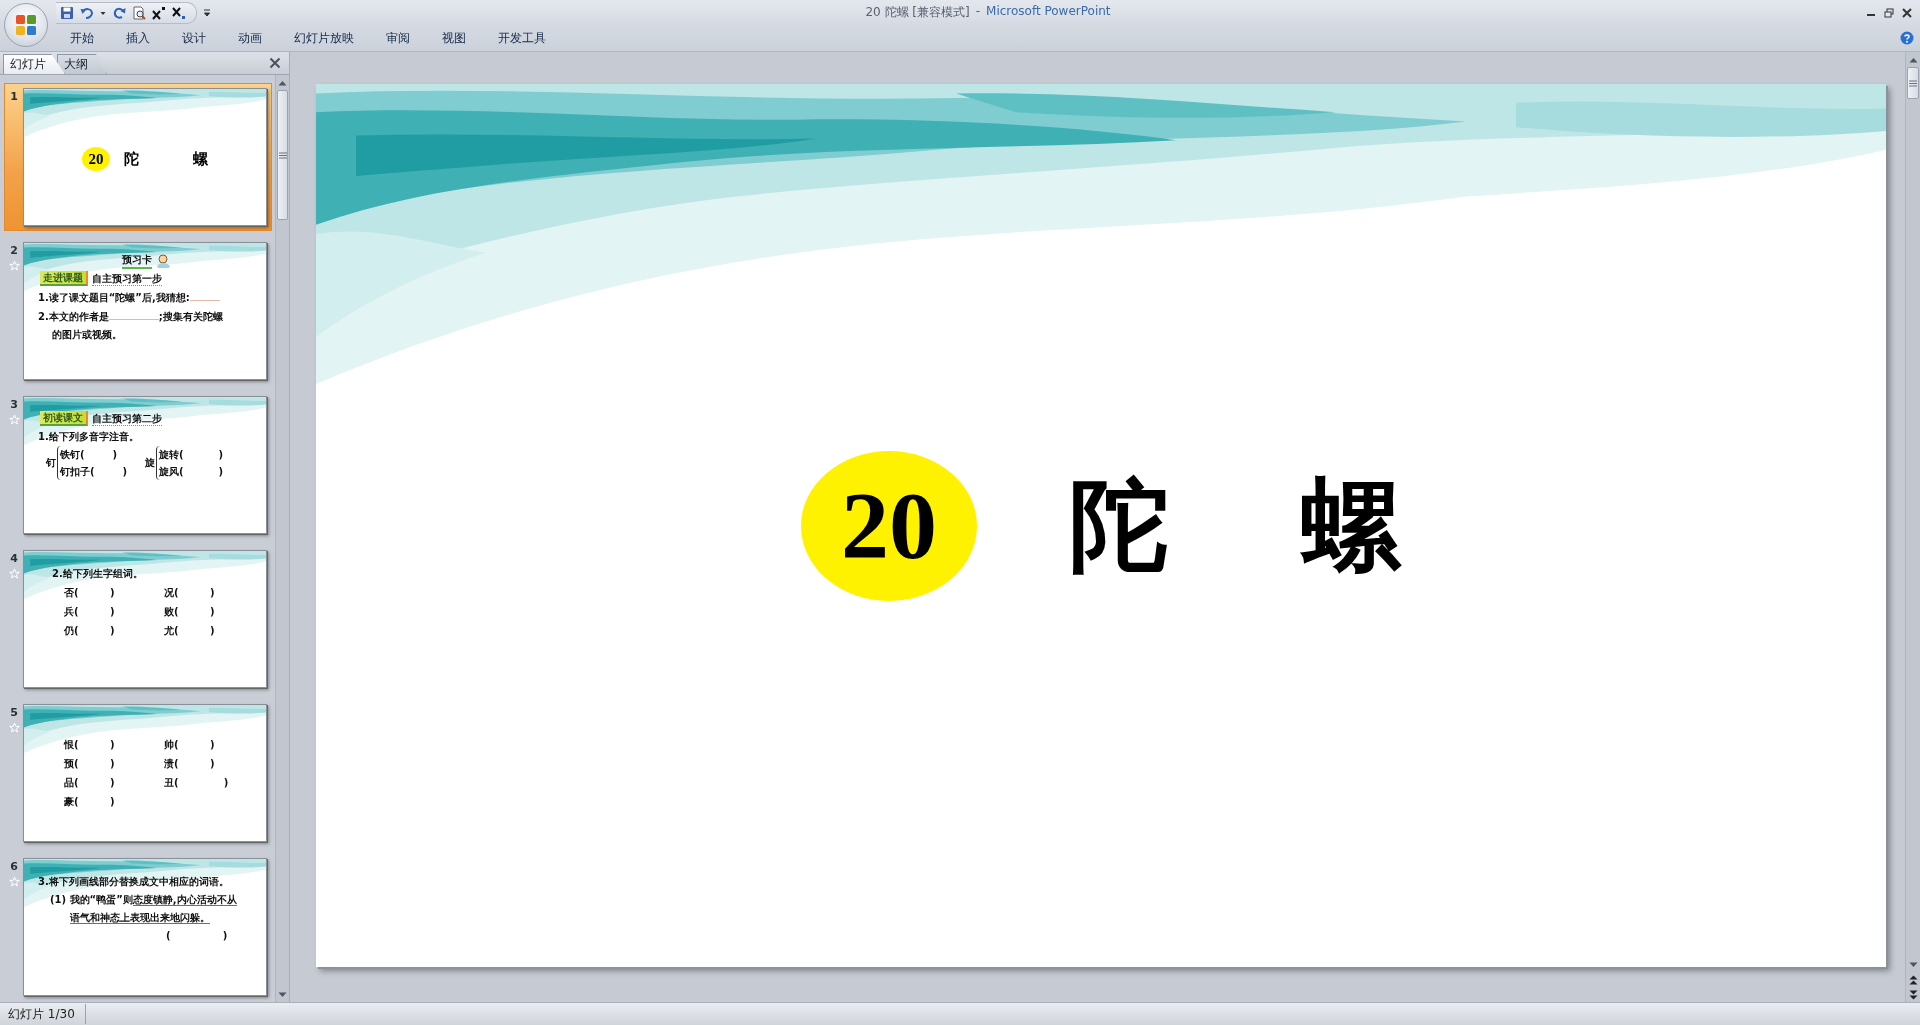 This screenshot has width=1920, height=1025. What do you see at coordinates (190, 631) in the screenshot?
I see `answer-item: 尤( )` at bounding box center [190, 631].